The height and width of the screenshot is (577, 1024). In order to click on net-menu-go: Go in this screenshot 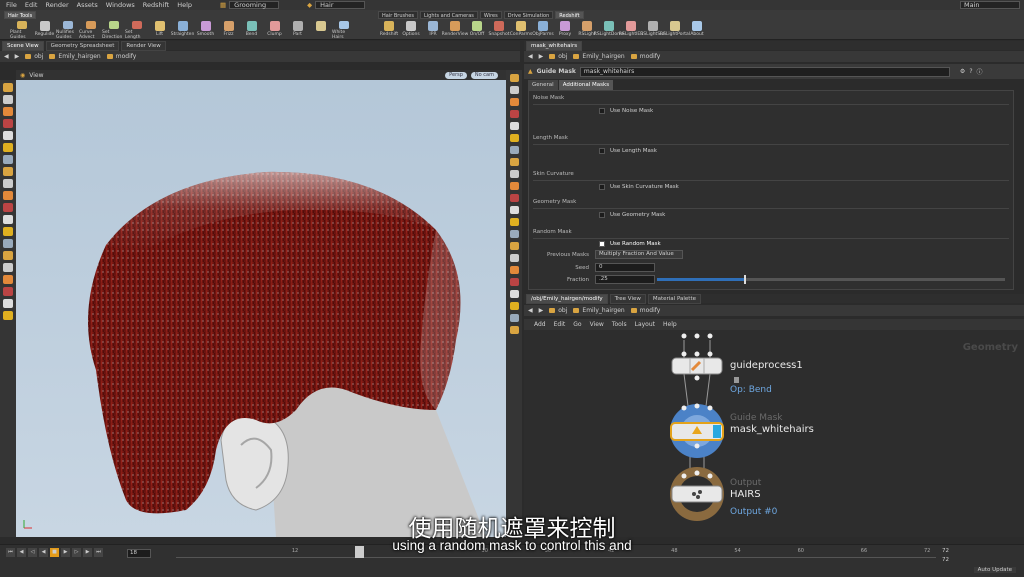, I will do `click(577, 324)`.